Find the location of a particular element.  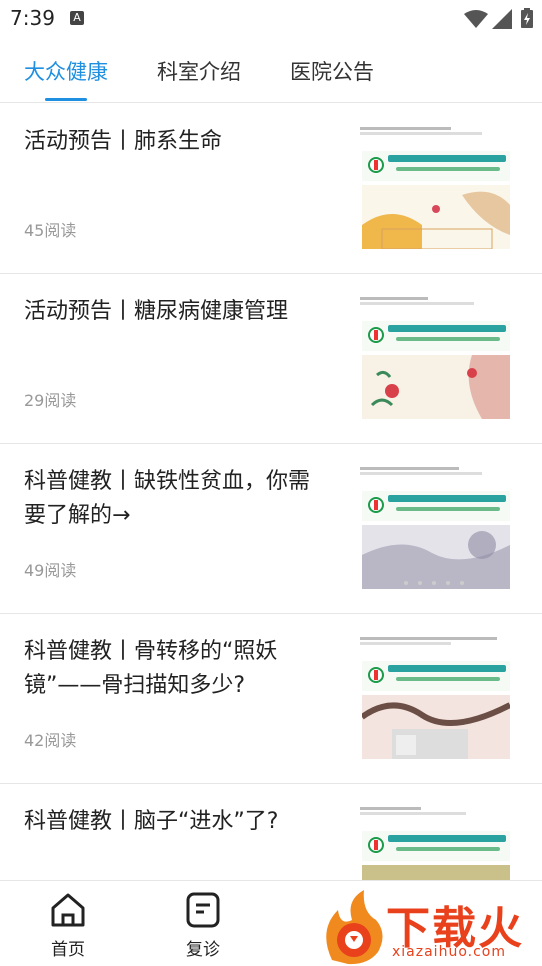

nav-followup: 复诊 is located at coordinates (203, 925).